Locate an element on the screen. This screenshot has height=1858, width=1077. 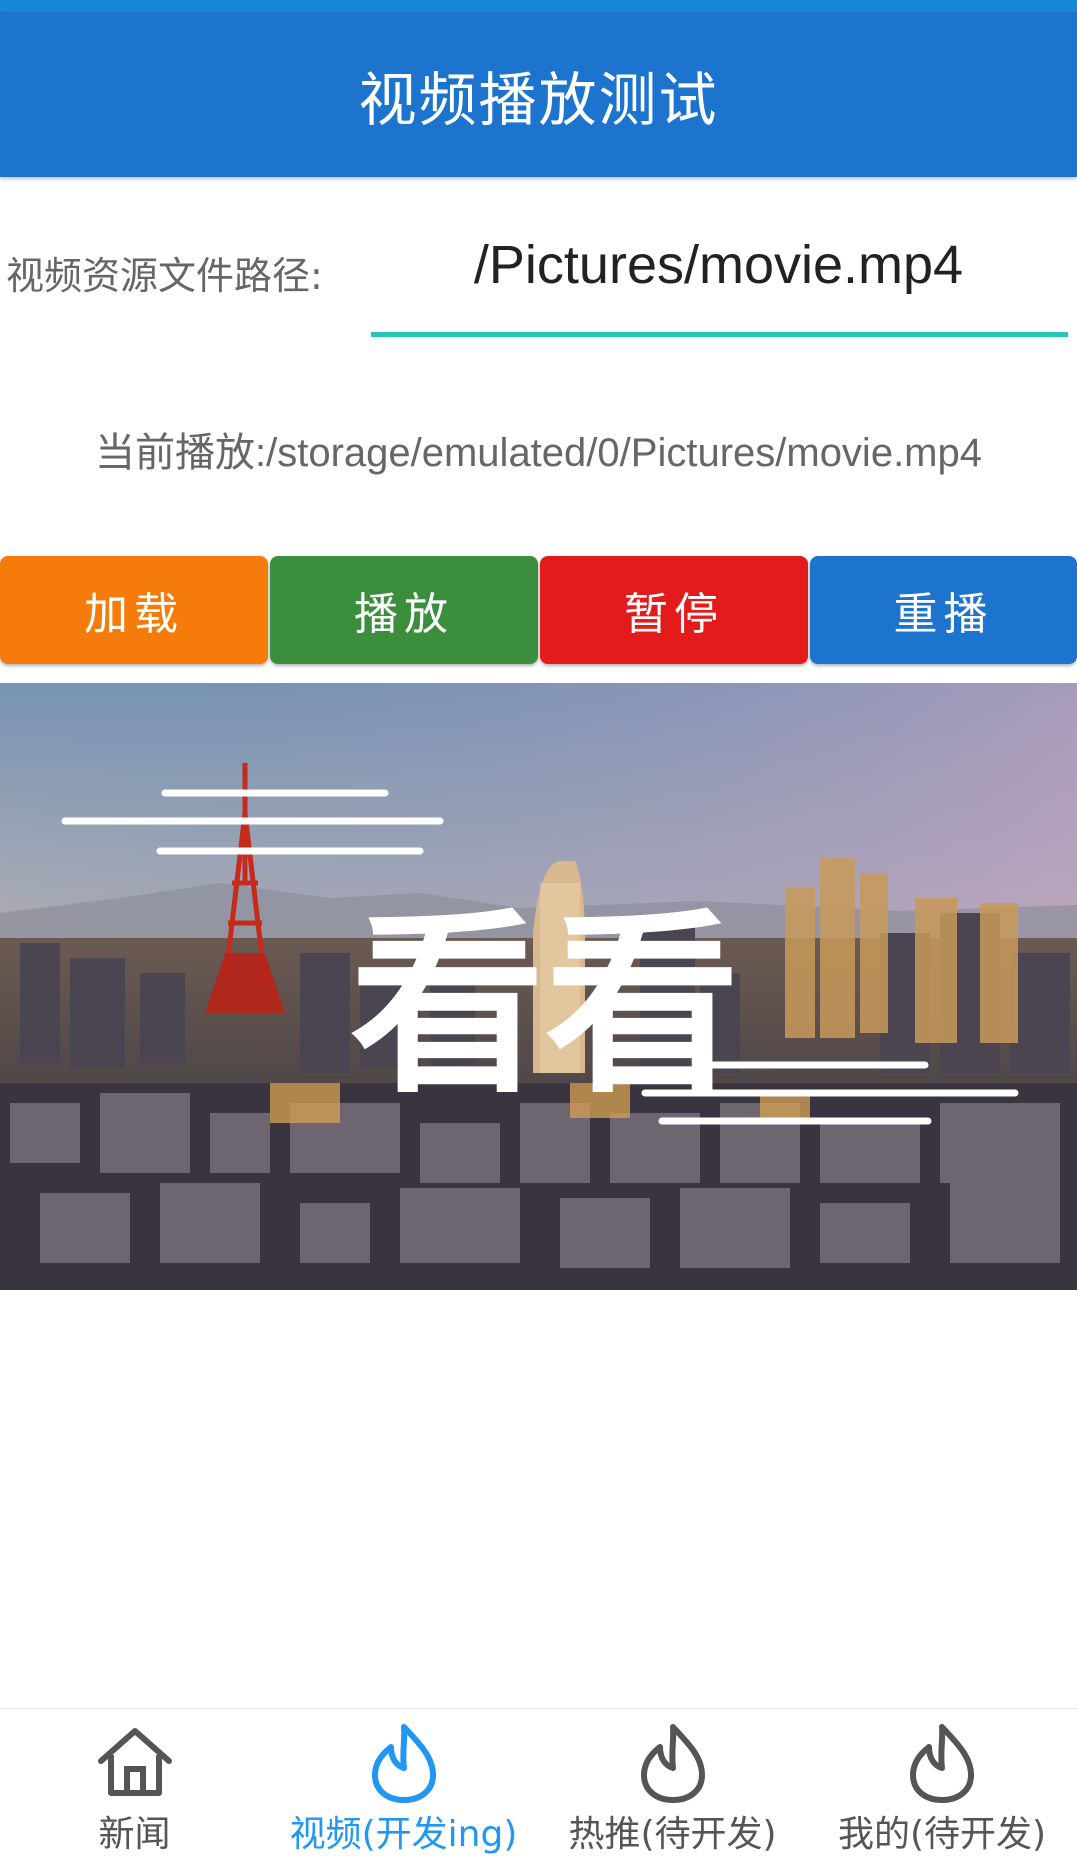
load-button: 加载 is located at coordinates (134, 610).